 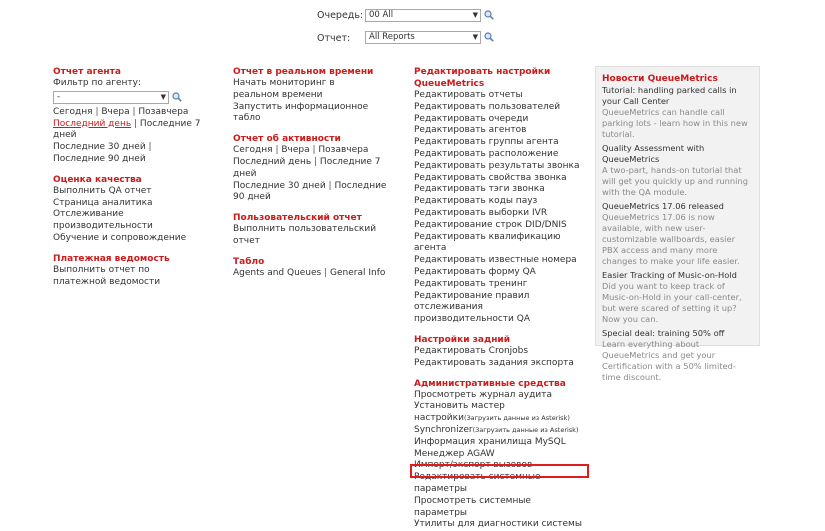 What do you see at coordinates (128, 277) in the screenshot?
I see `payroll-link: Выполнить отчет по платежной ведомости` at bounding box center [128, 277].